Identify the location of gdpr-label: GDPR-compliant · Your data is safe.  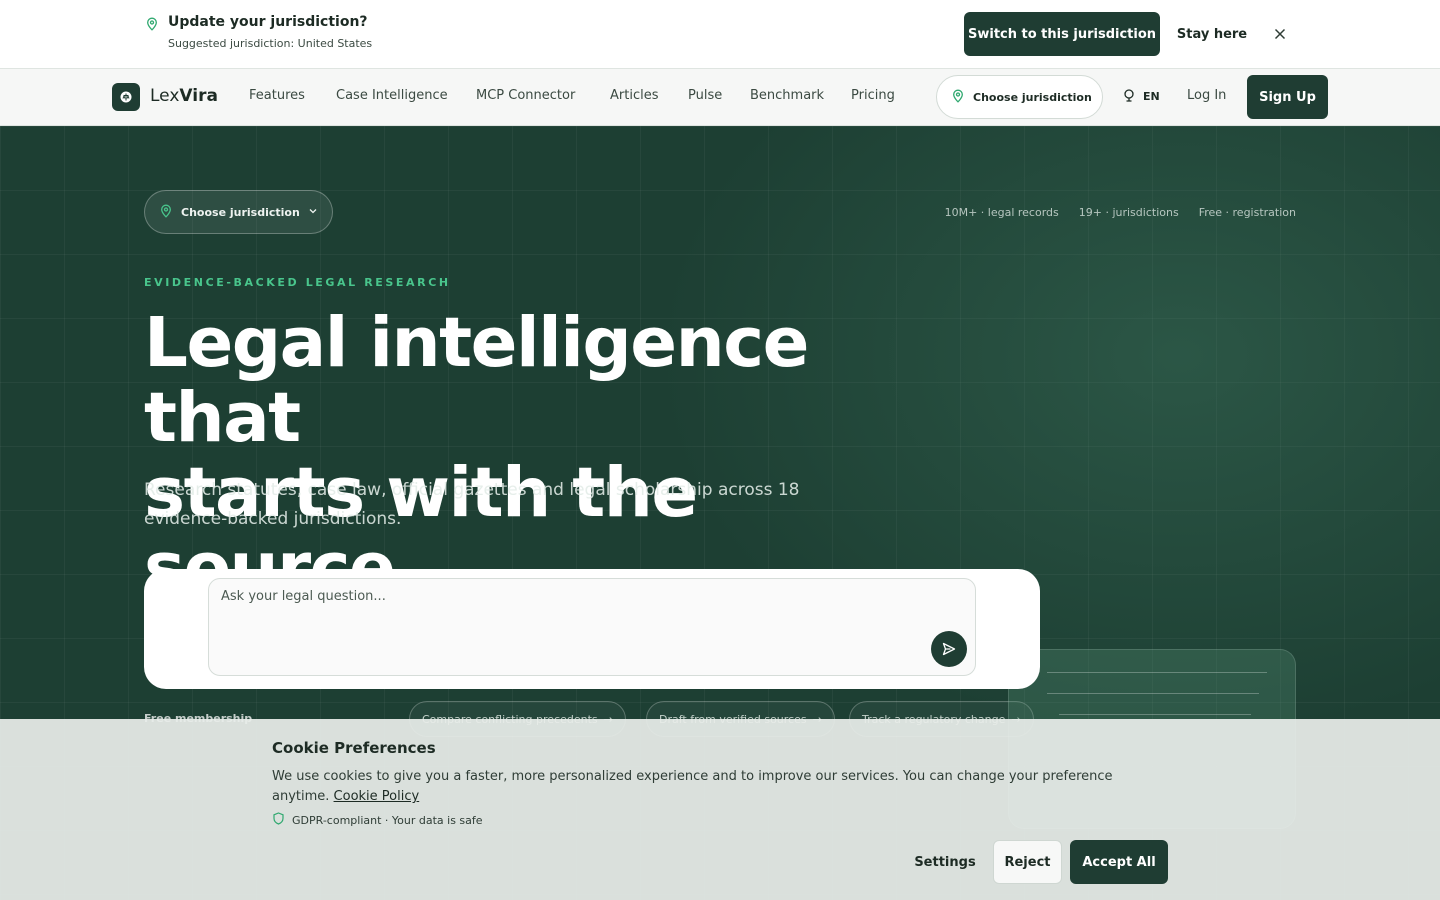
(387, 820).